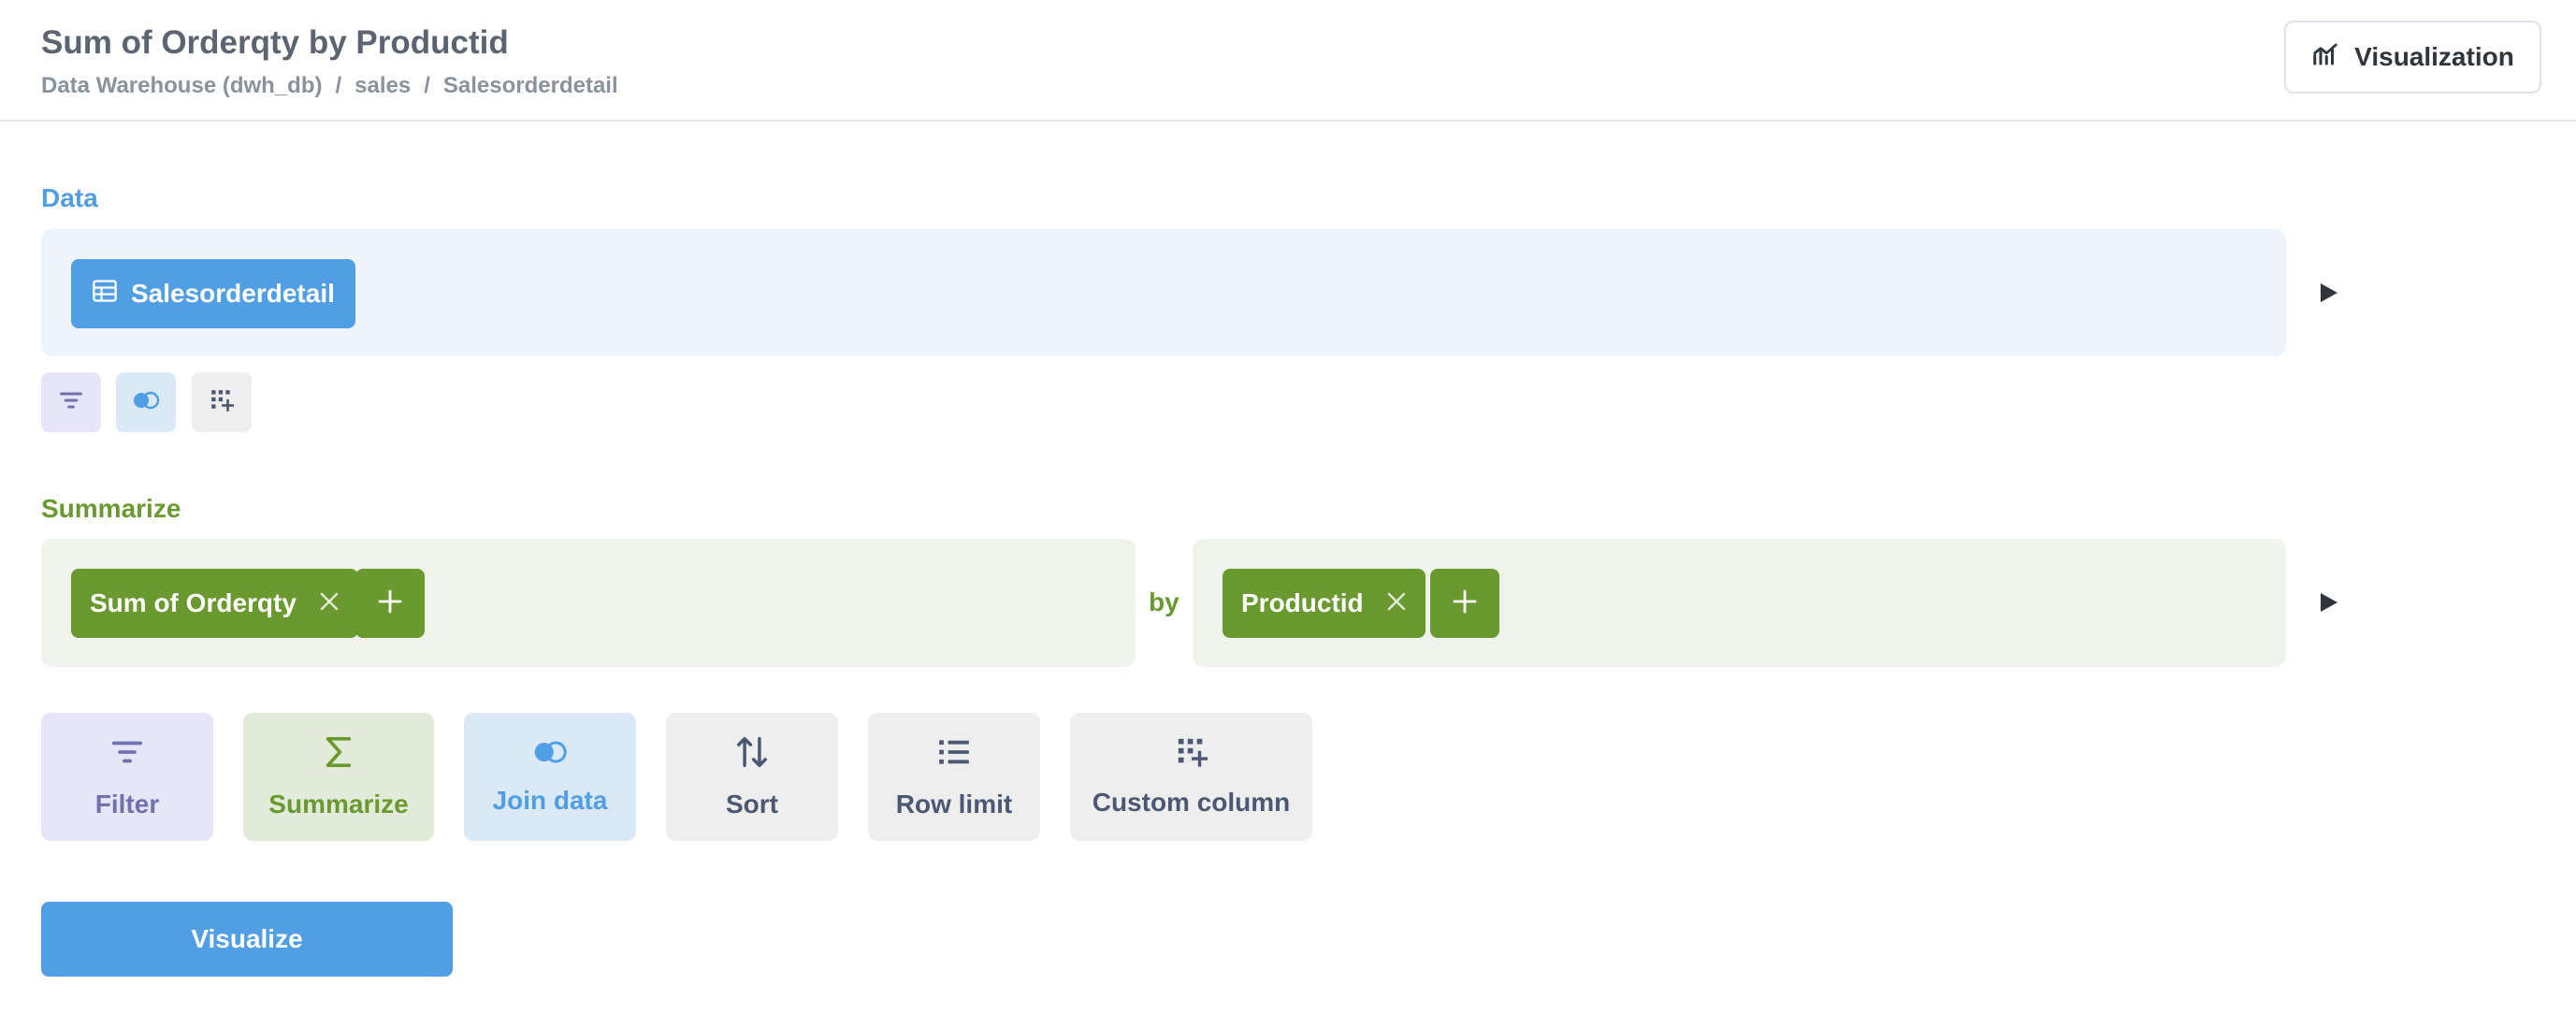 This screenshot has height=1014, width=2576. Describe the element at coordinates (1163, 292) in the screenshot. I see `data-step: Salesorderdetail` at that location.